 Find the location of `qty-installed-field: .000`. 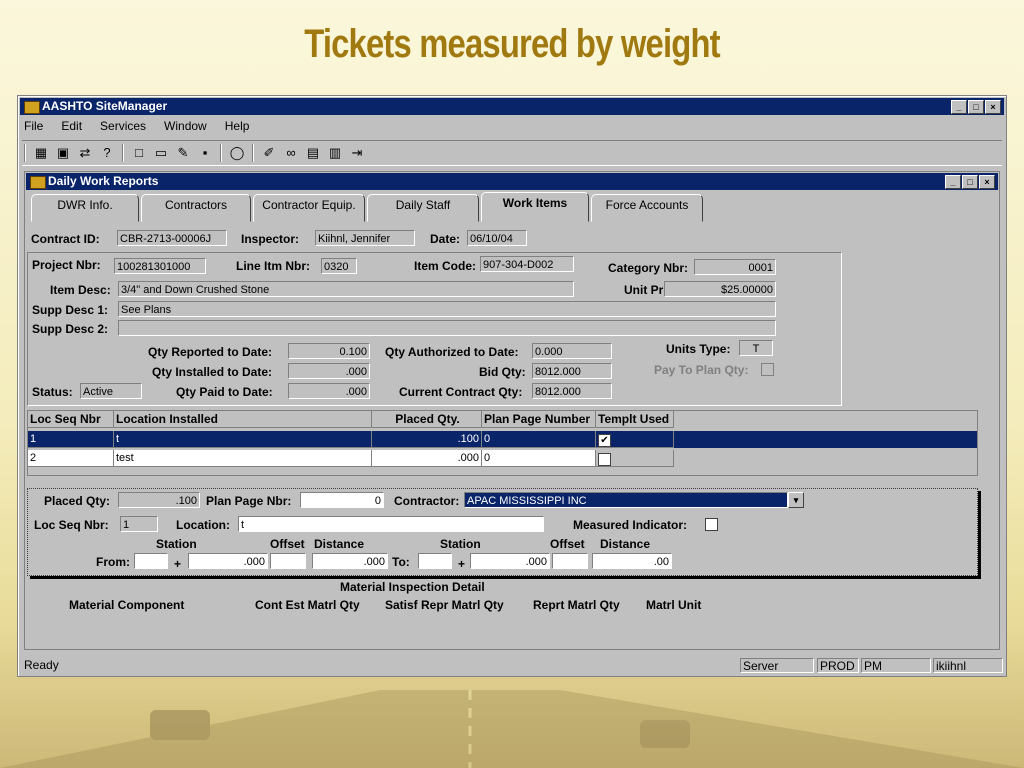

qty-installed-field: .000 is located at coordinates (329, 371).